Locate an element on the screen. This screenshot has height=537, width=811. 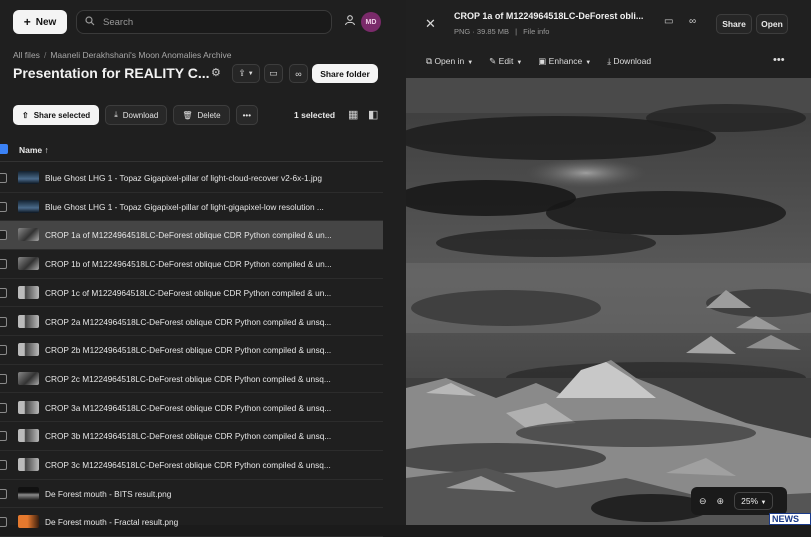
open-in-menu: ⧉ Open in ▼ is located at coordinates (449, 61).